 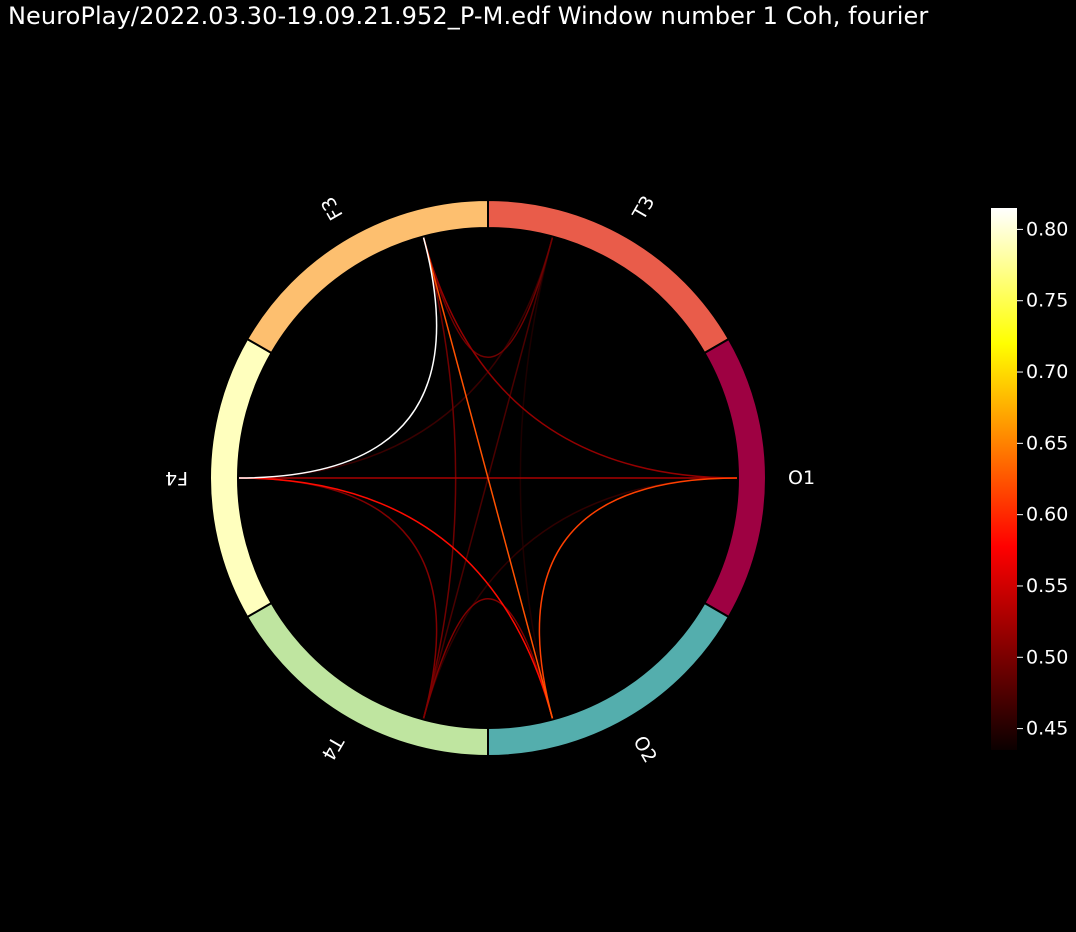 What do you see at coordinates (1047, 586) in the screenshot?
I see `colorbar-tick-label: 0.55` at bounding box center [1047, 586].